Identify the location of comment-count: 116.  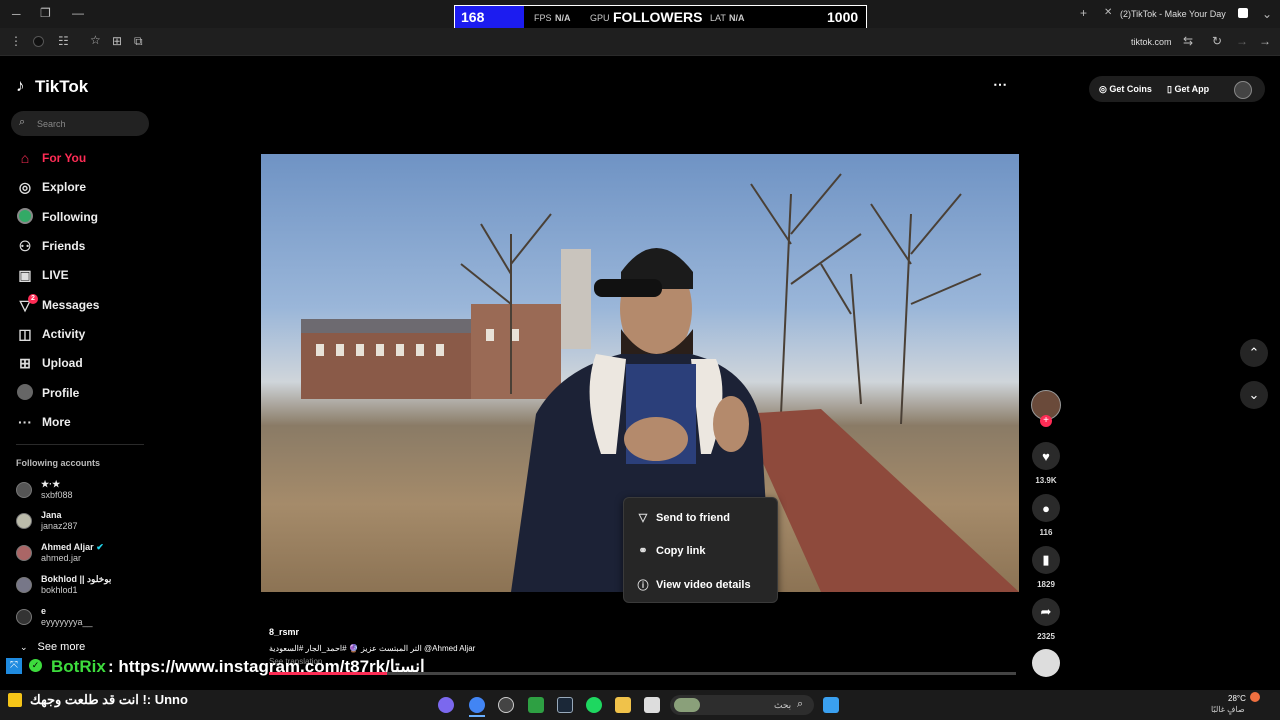
(1046, 532).